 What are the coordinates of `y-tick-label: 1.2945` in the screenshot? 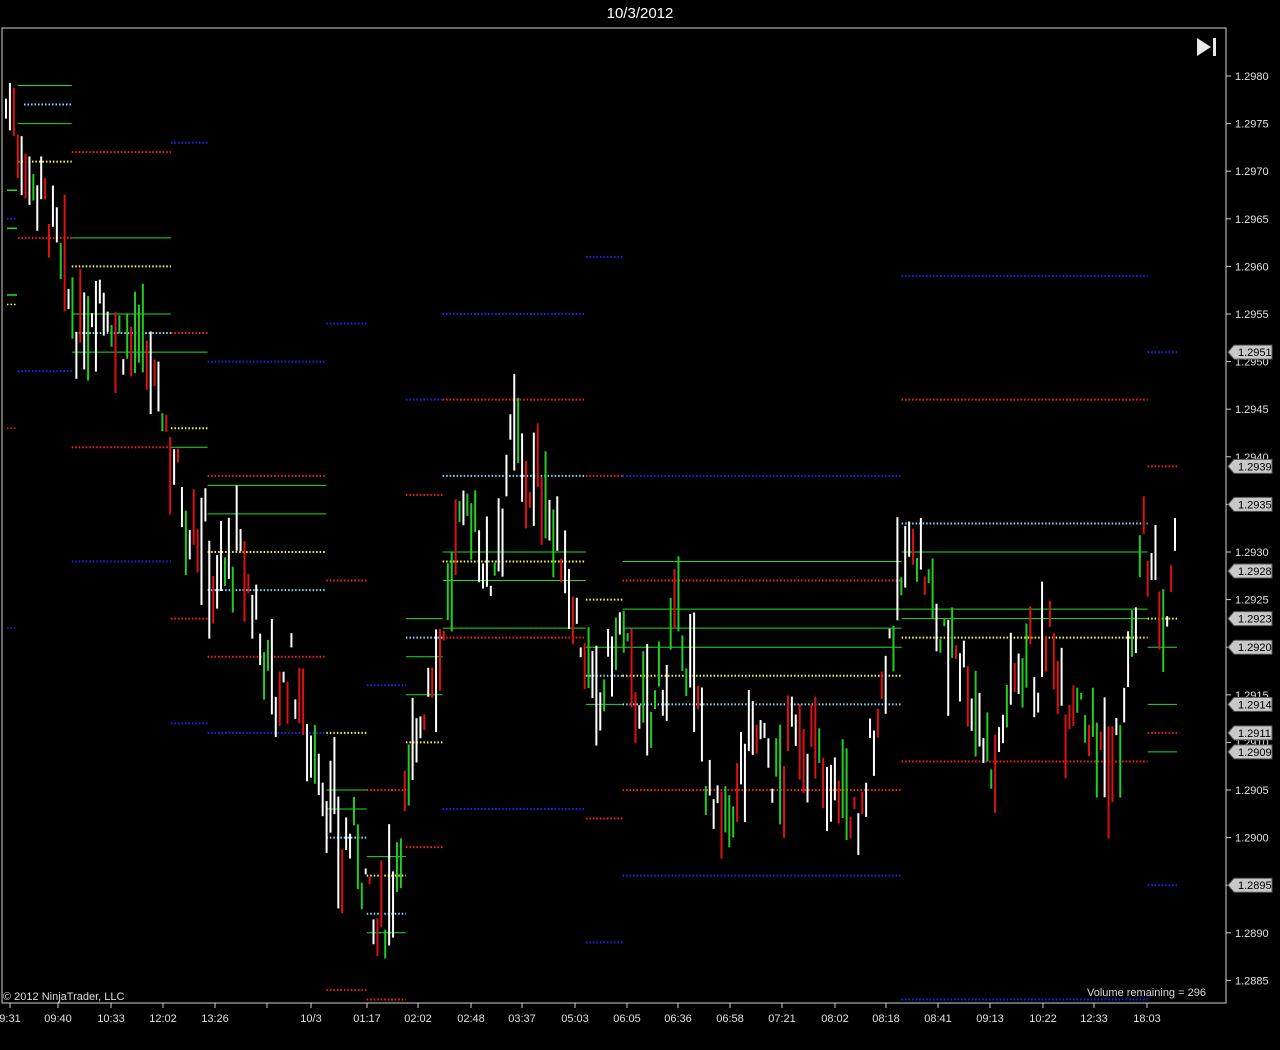 It's located at (1252, 410).